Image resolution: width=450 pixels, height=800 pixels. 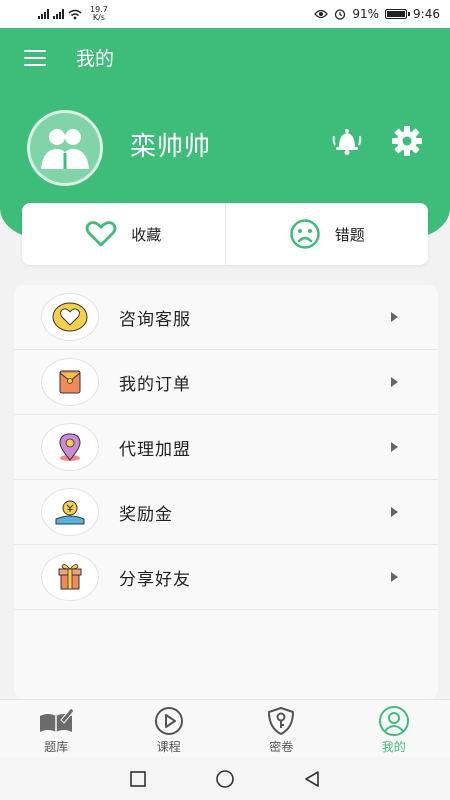 What do you see at coordinates (70, 382) in the screenshot?
I see `envelope-icon` at bounding box center [70, 382].